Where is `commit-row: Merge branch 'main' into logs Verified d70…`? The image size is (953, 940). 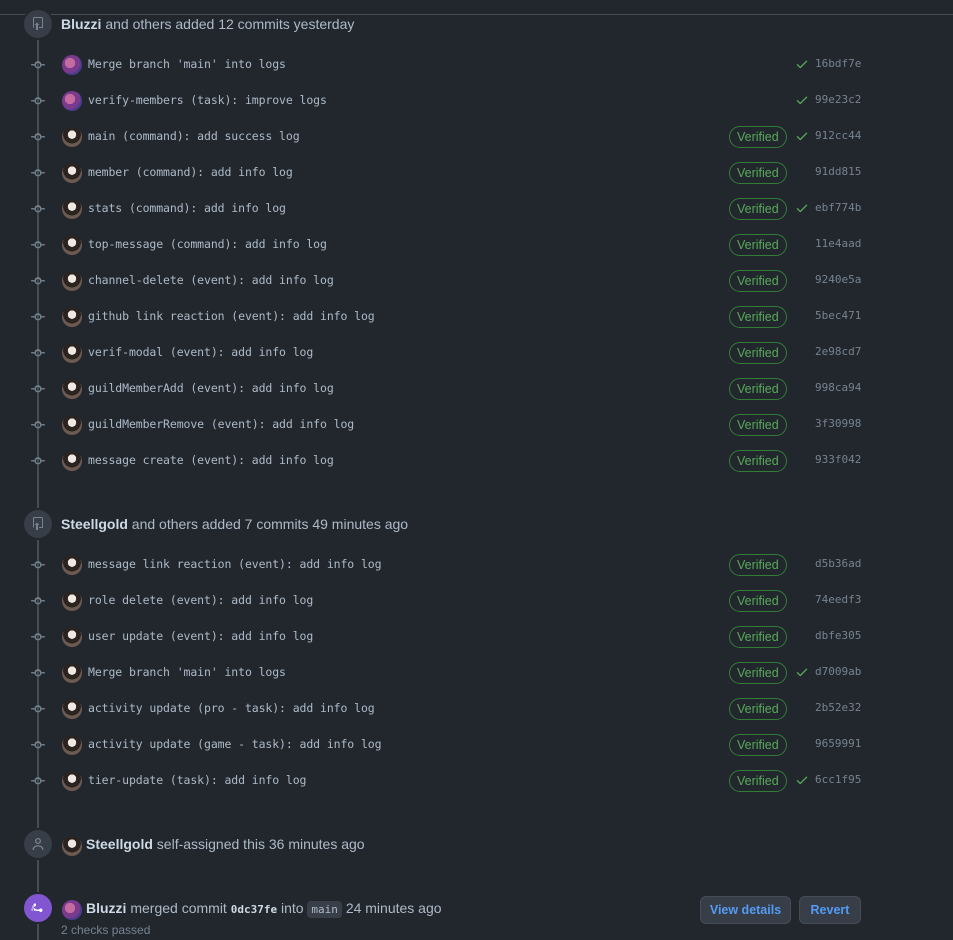
commit-row: Merge branch 'main' into logs Verified d70… is located at coordinates (476, 673).